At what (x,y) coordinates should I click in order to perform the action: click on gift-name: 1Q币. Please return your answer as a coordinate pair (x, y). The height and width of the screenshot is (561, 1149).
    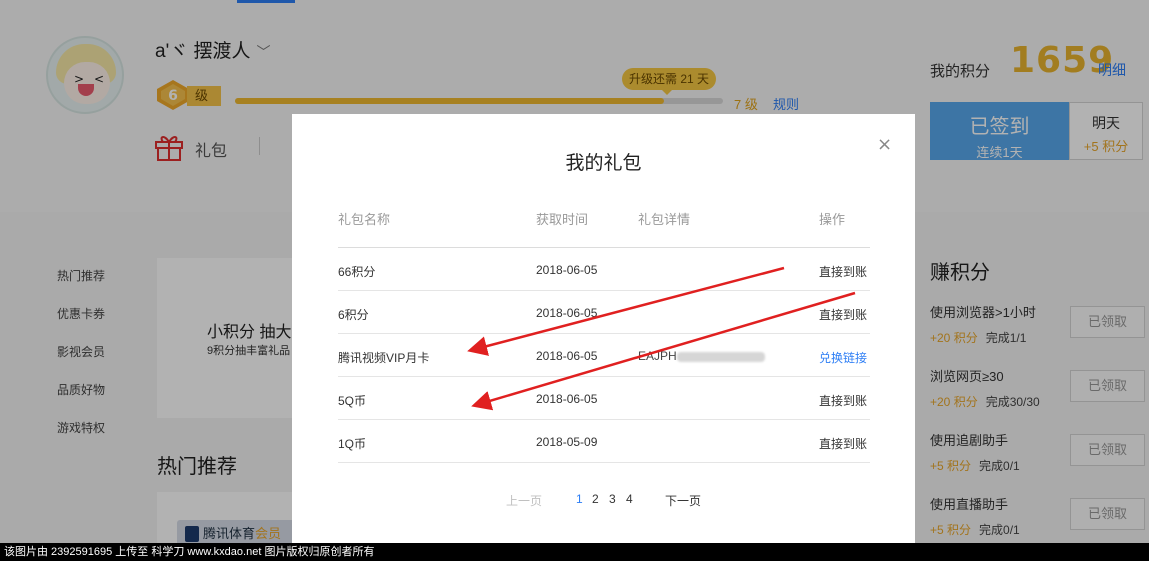
    Looking at the image, I should click on (352, 444).